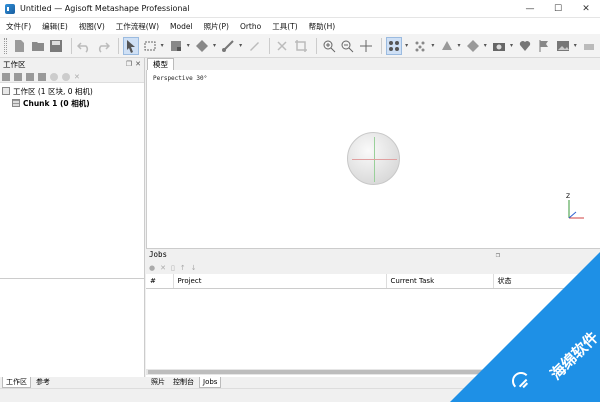  What do you see at coordinates (16, 382) in the screenshot?
I see `tab-workspace: 工作区` at bounding box center [16, 382].